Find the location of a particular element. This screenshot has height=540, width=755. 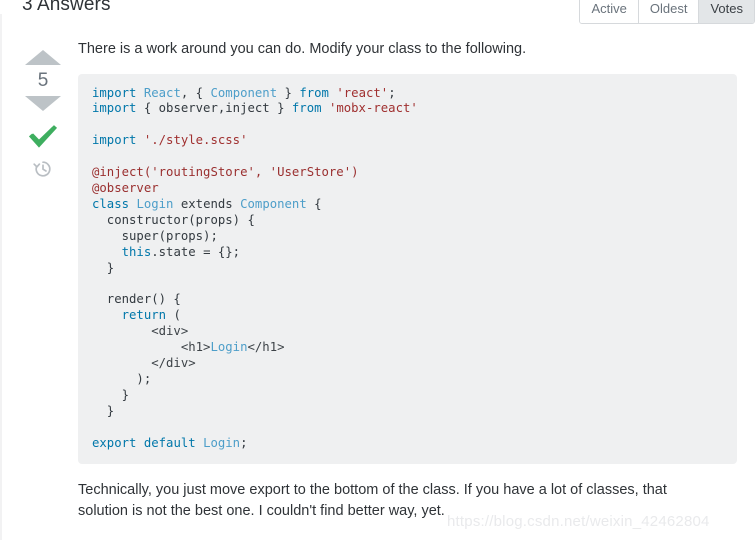

checkmark-icon is located at coordinates (43, 136).